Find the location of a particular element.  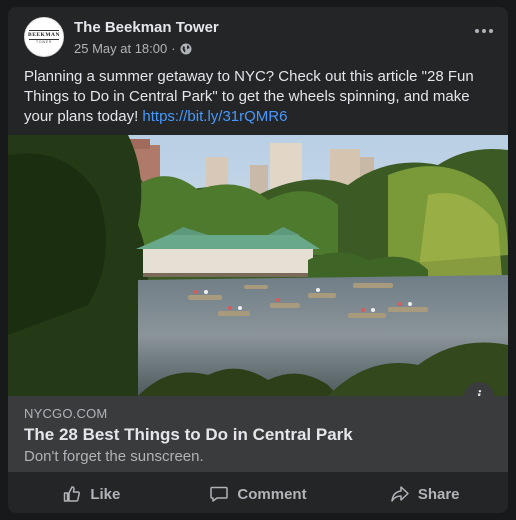

globe-icon is located at coordinates (186, 49).